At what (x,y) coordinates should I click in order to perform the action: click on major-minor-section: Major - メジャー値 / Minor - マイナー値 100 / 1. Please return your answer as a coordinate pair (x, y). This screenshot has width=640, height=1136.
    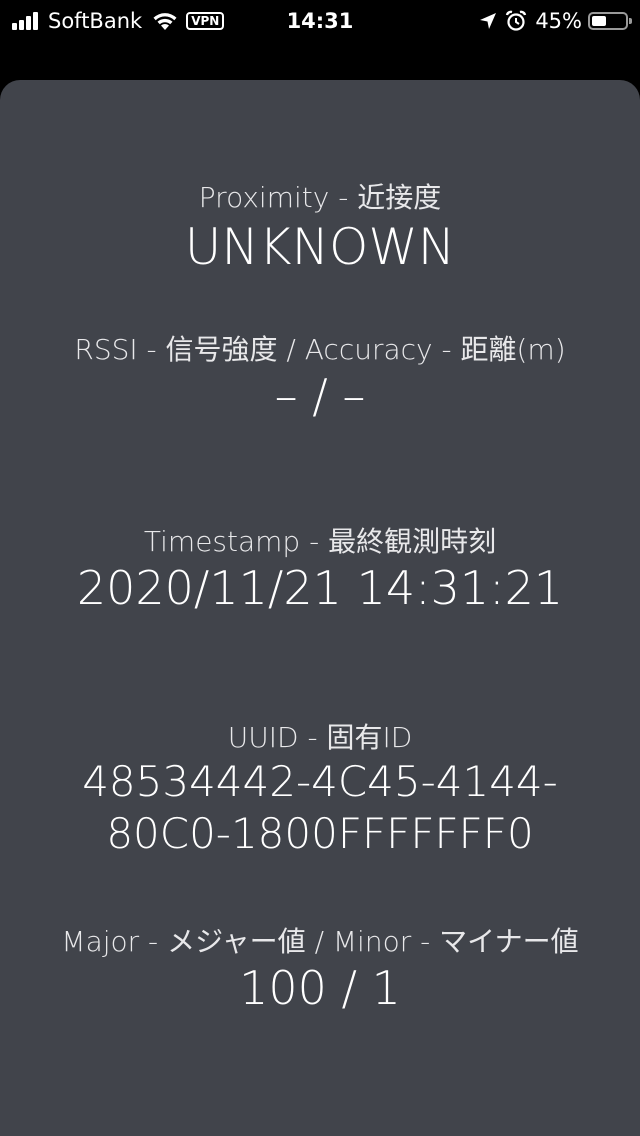
    Looking at the image, I should click on (320, 970).